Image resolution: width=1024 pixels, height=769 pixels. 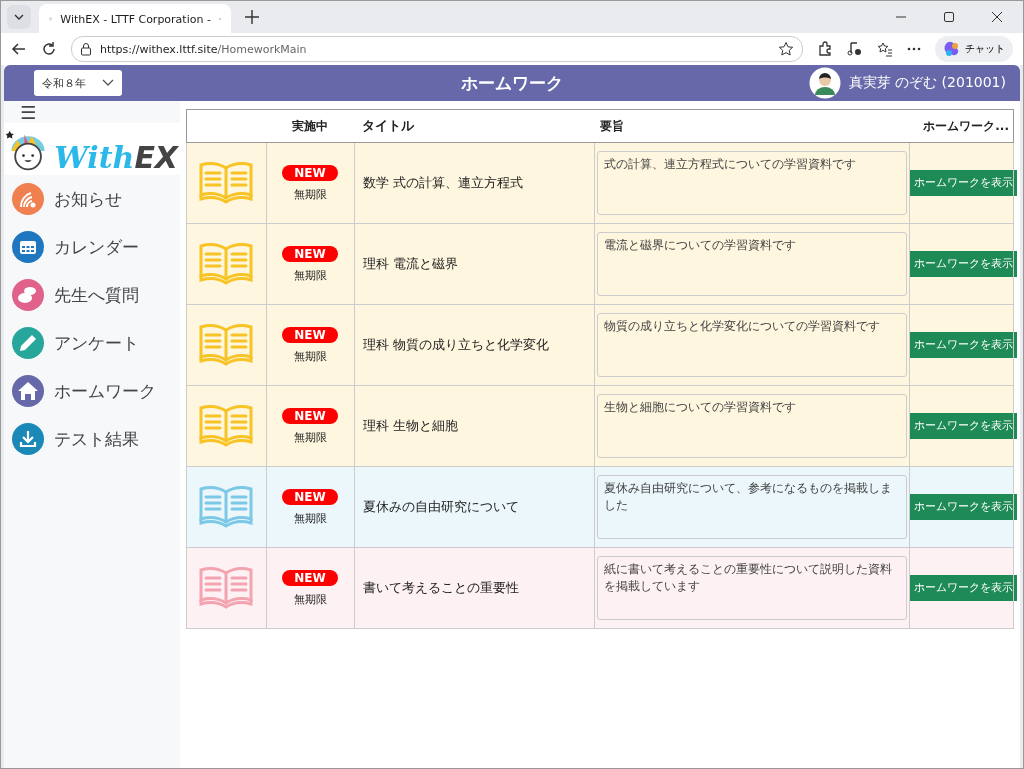 I want to click on homework-title: 理科 電流と磁界, so click(x=410, y=263).